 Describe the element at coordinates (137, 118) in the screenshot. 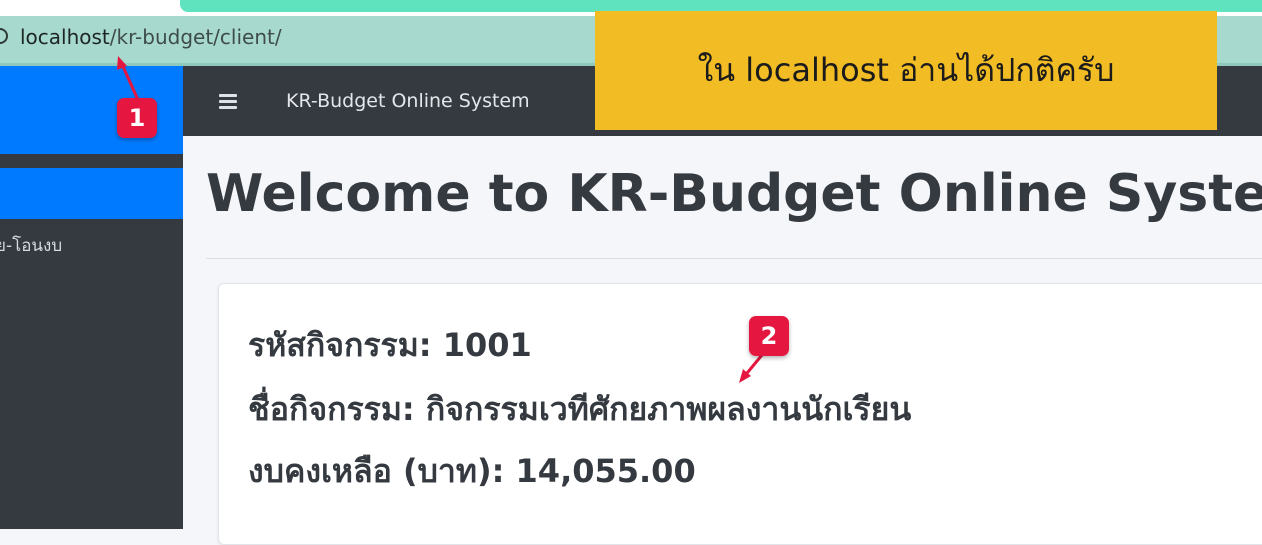

I see `annotation-badge-1: 1` at that location.